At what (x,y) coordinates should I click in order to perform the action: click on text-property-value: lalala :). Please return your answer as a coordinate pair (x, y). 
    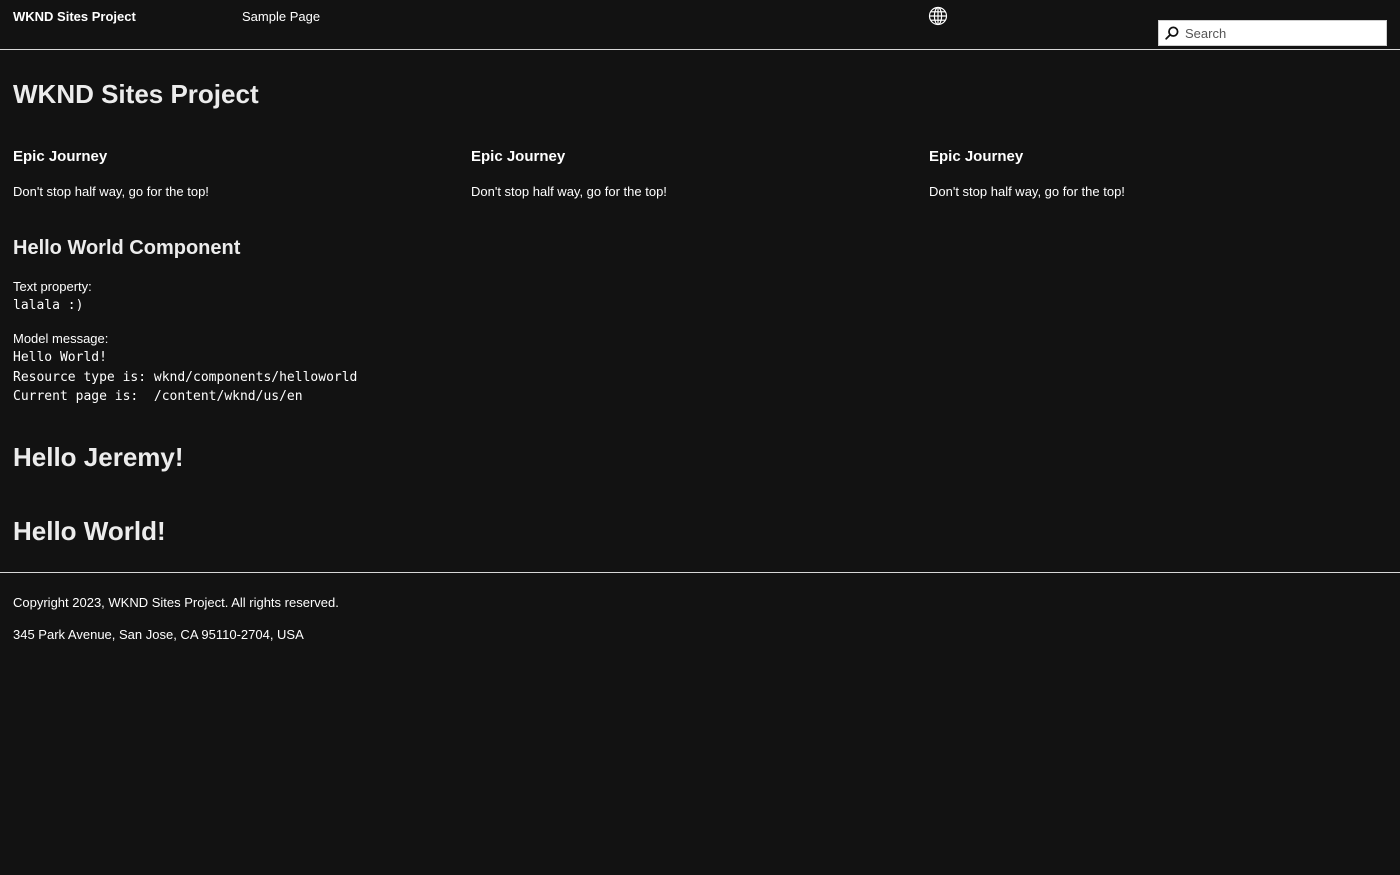
    Looking at the image, I should click on (48, 305).